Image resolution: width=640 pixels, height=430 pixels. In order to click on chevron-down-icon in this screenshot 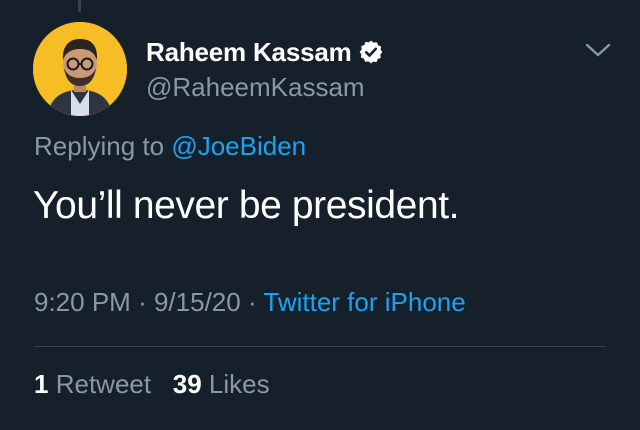, I will do `click(598, 50)`.